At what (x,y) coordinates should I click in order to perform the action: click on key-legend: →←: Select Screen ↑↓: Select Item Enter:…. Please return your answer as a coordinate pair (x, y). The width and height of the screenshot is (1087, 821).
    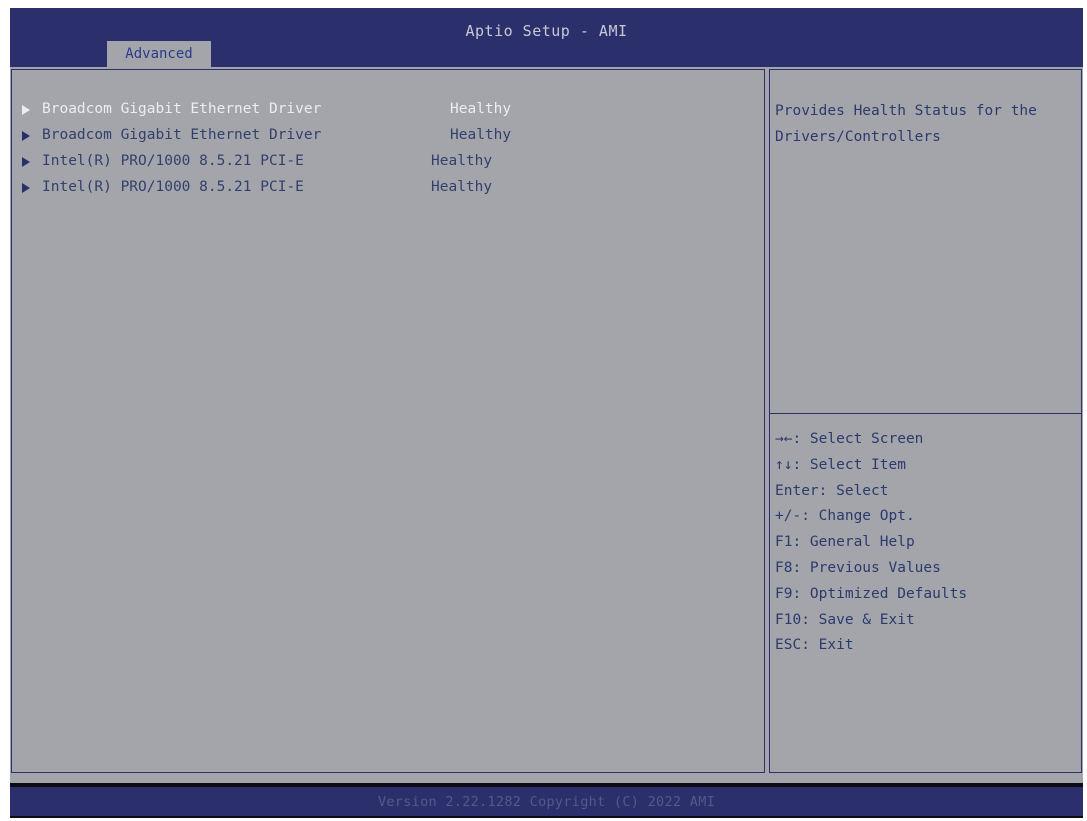
    Looking at the image, I should click on (871, 547).